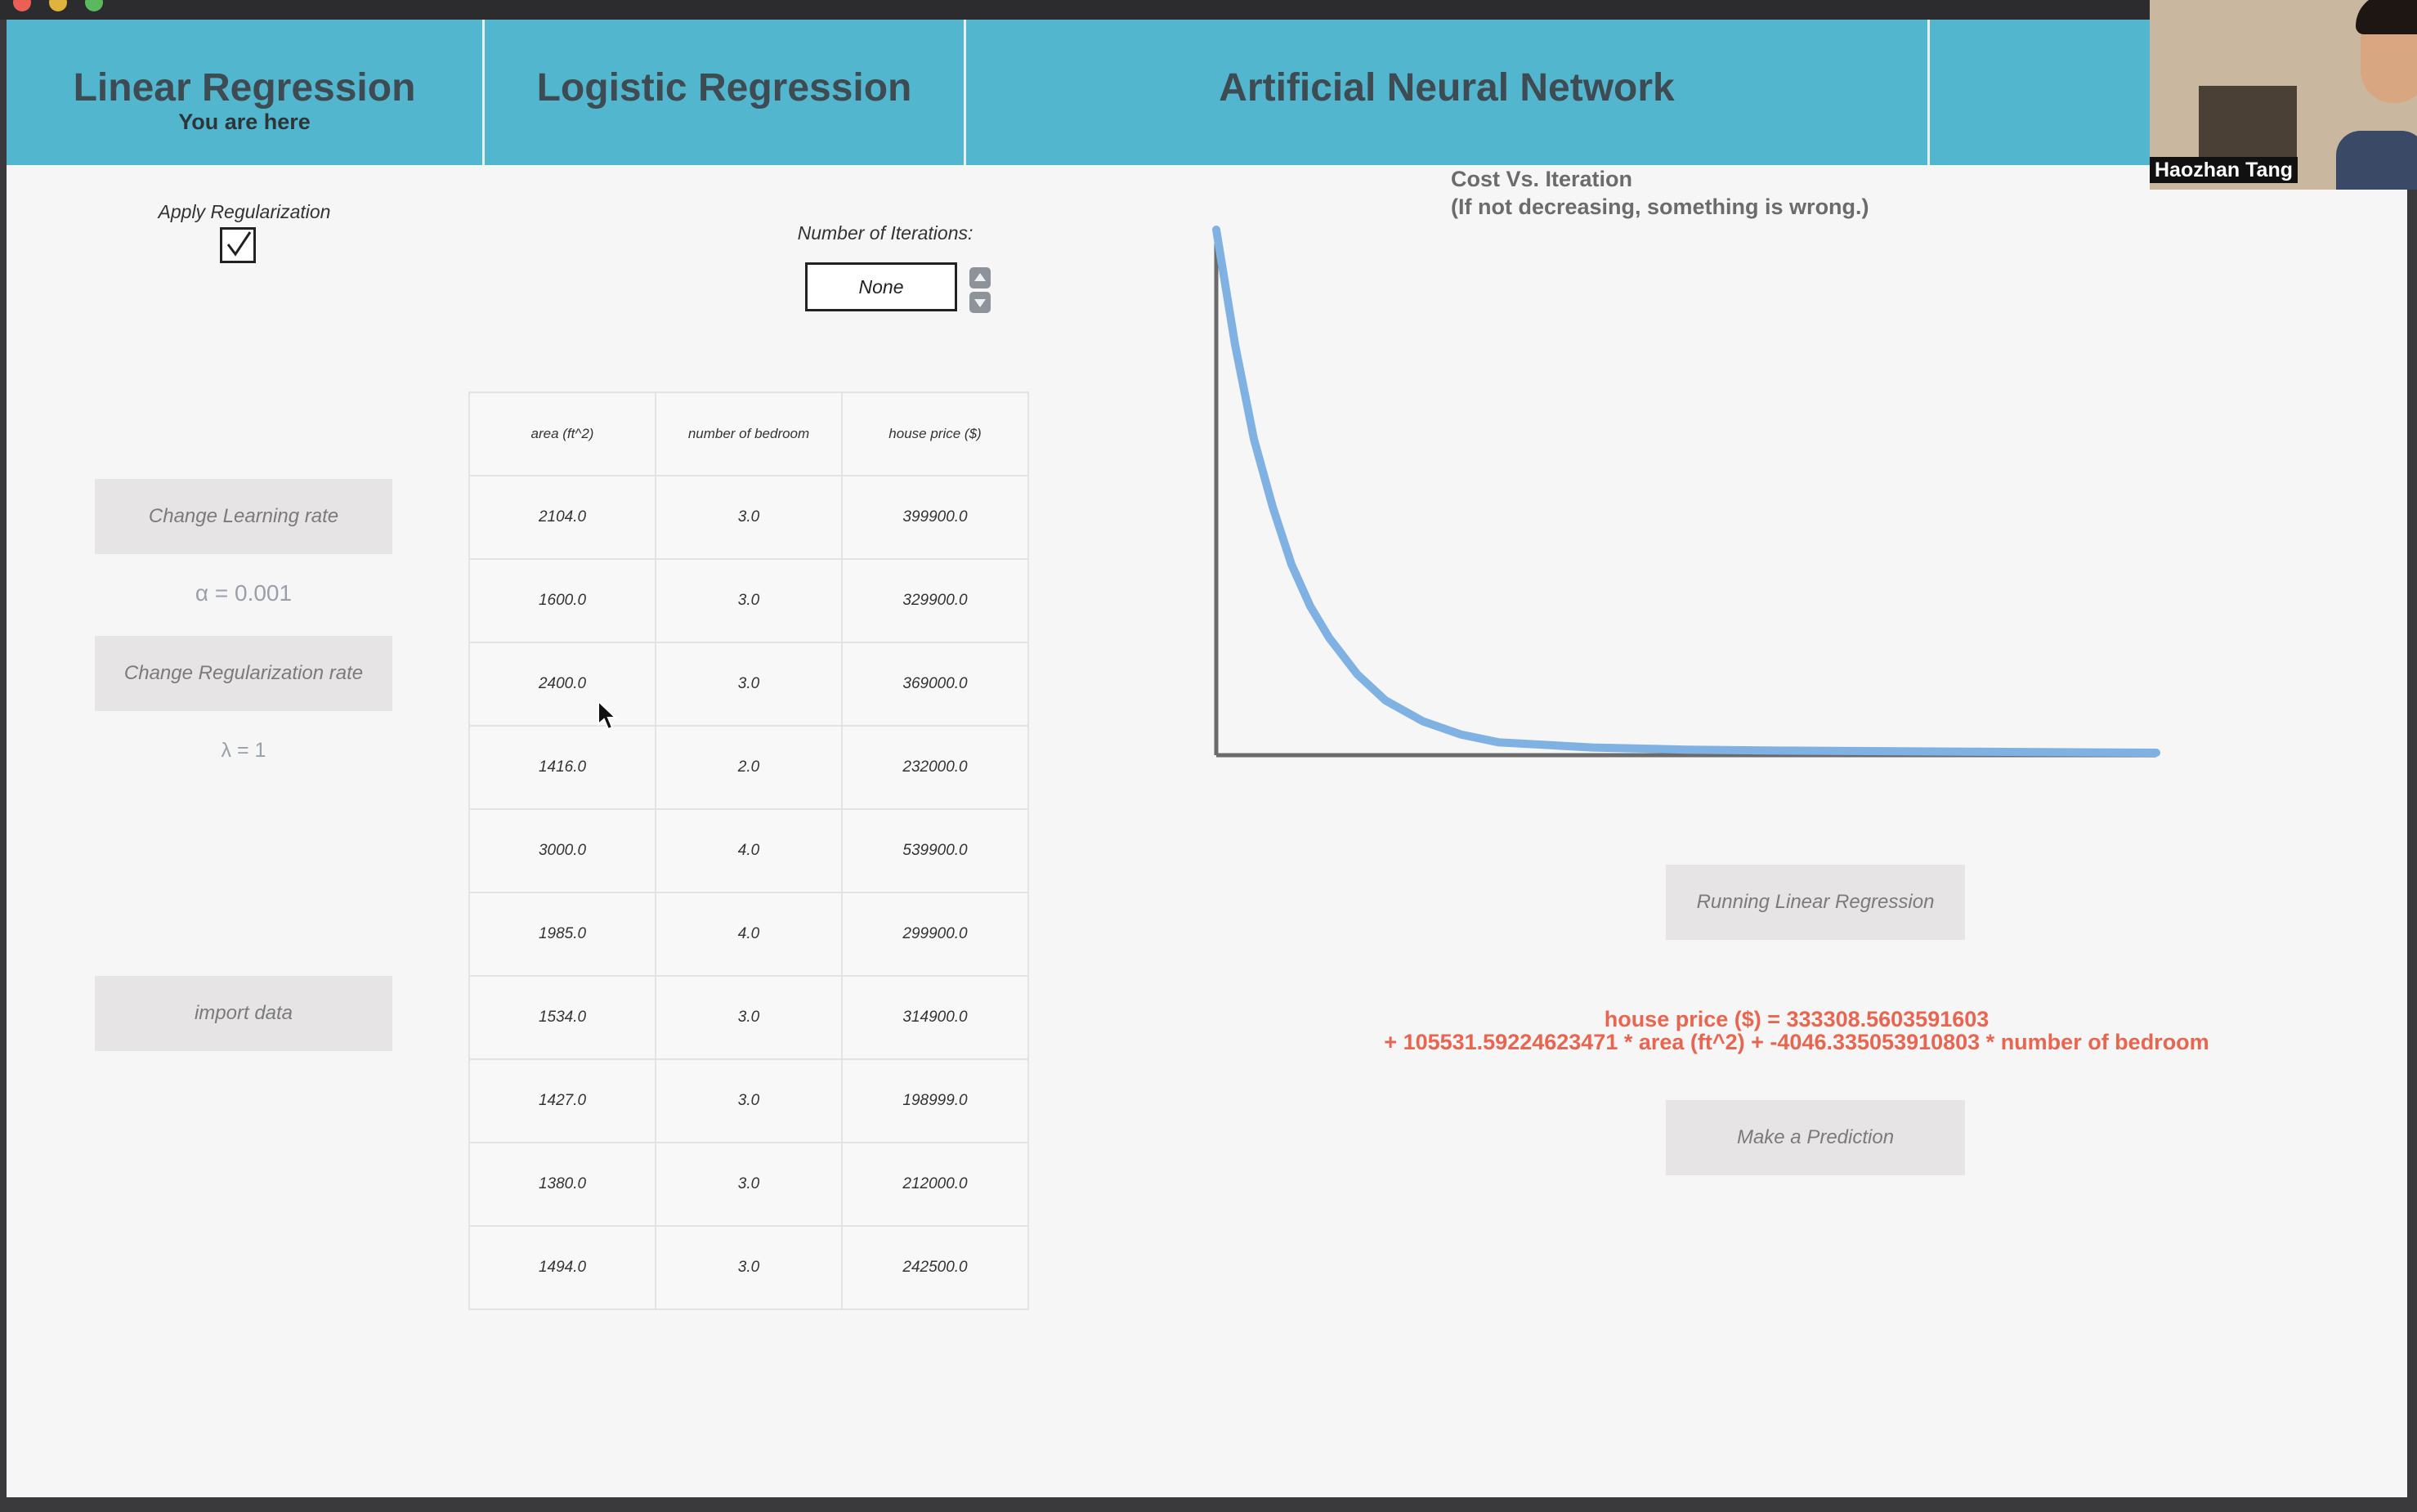  Describe the element at coordinates (935, 600) in the screenshot. I see `table-cell: 329900.0` at that location.